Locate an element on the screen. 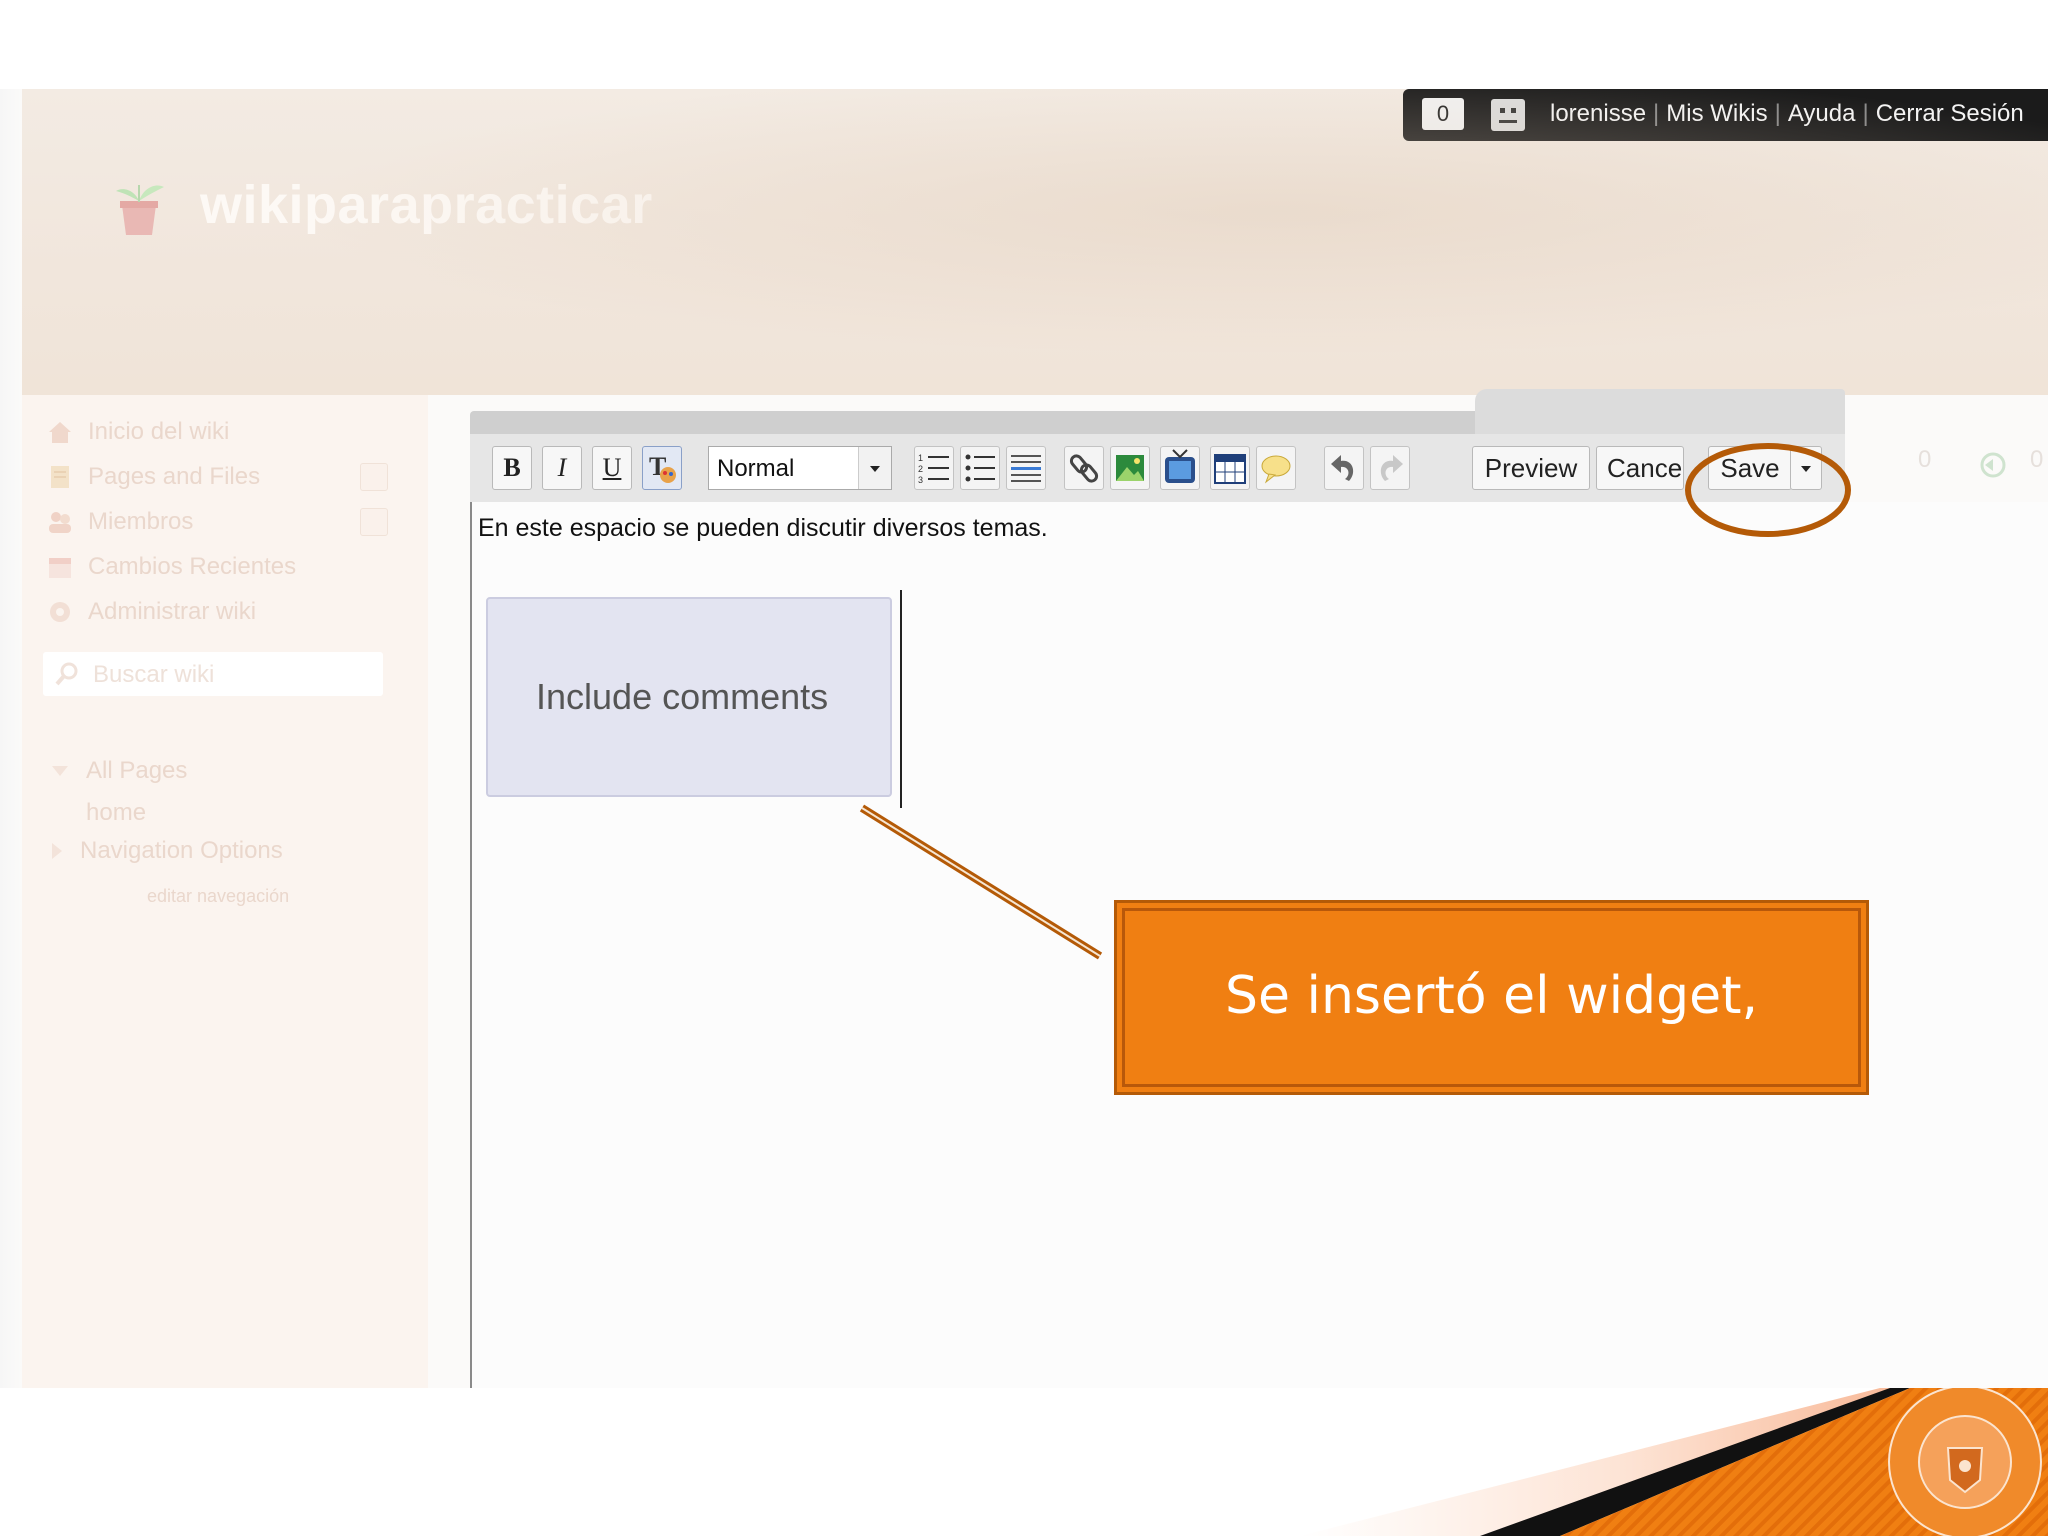 The image size is (2048, 1536). text-color-button: T is located at coordinates (662, 468).